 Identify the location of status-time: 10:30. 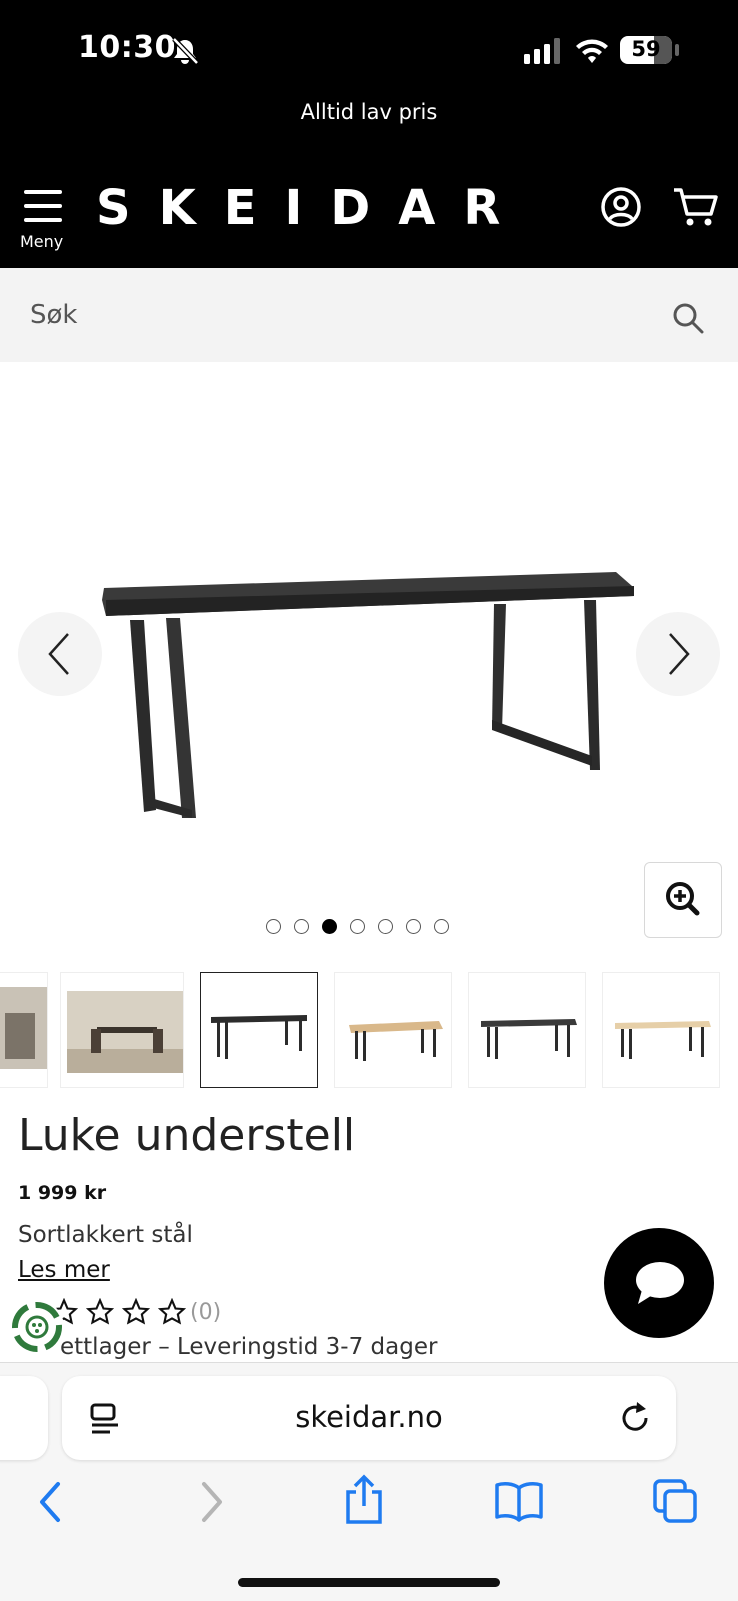
(127, 47).